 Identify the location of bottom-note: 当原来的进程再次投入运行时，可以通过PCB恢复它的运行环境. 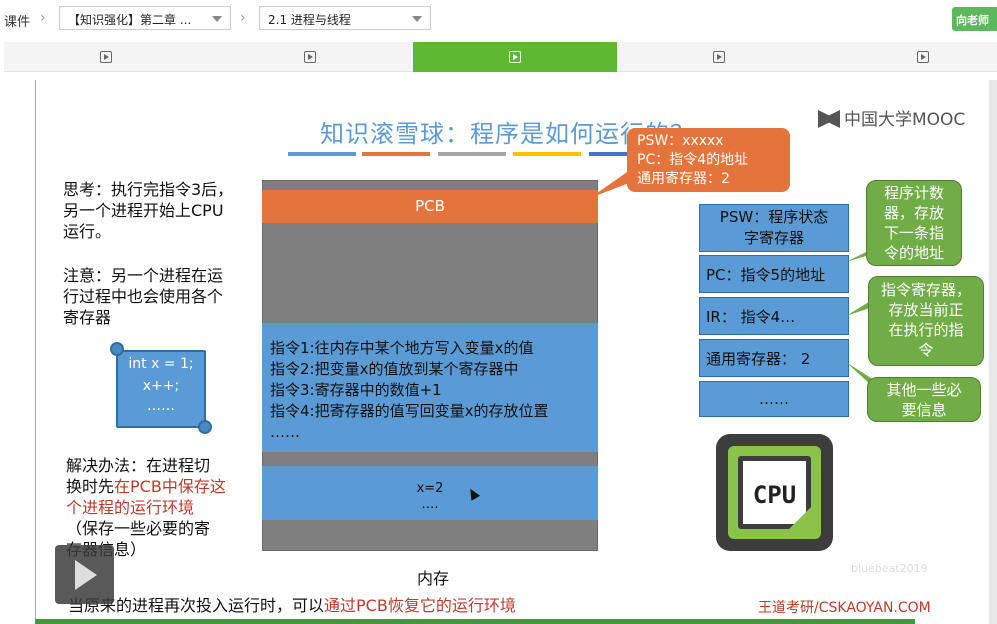
(292, 604).